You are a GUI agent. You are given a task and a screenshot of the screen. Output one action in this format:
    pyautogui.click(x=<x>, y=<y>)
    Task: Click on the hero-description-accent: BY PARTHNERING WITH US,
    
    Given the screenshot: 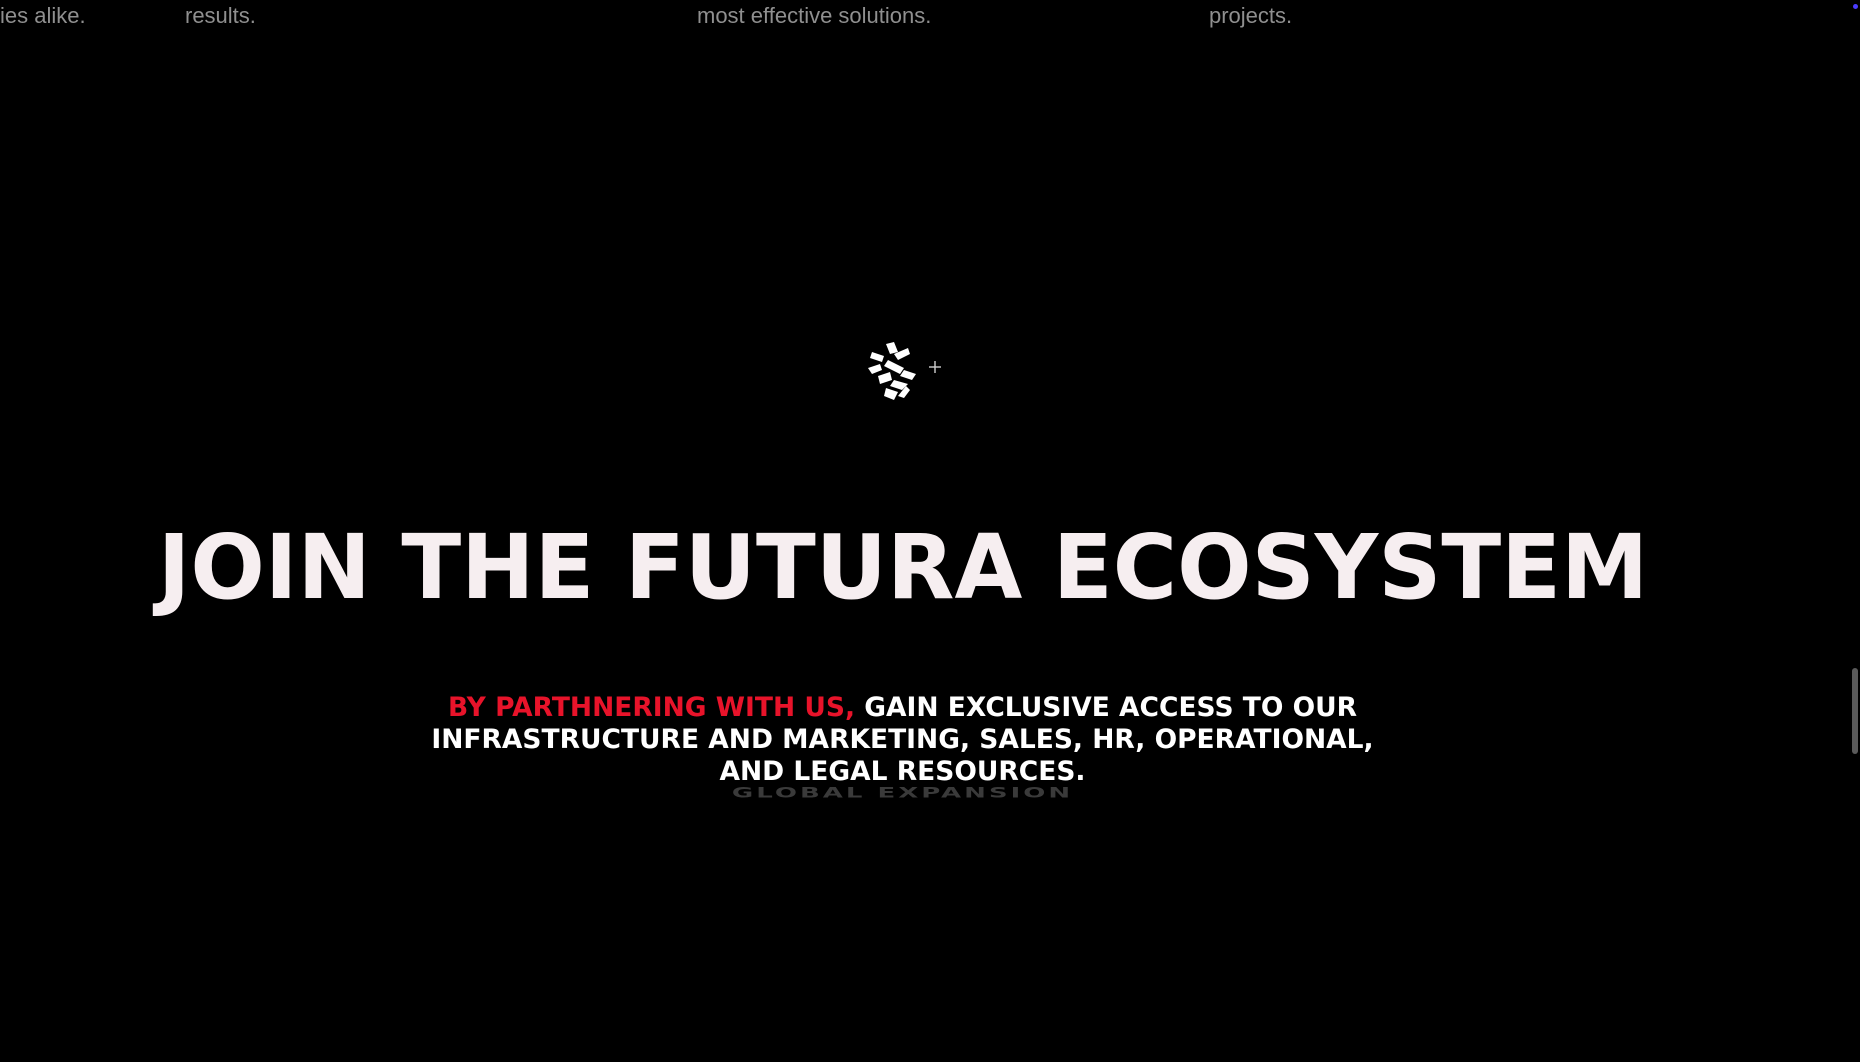 What is the action you would take?
    pyautogui.click(x=651, y=707)
    